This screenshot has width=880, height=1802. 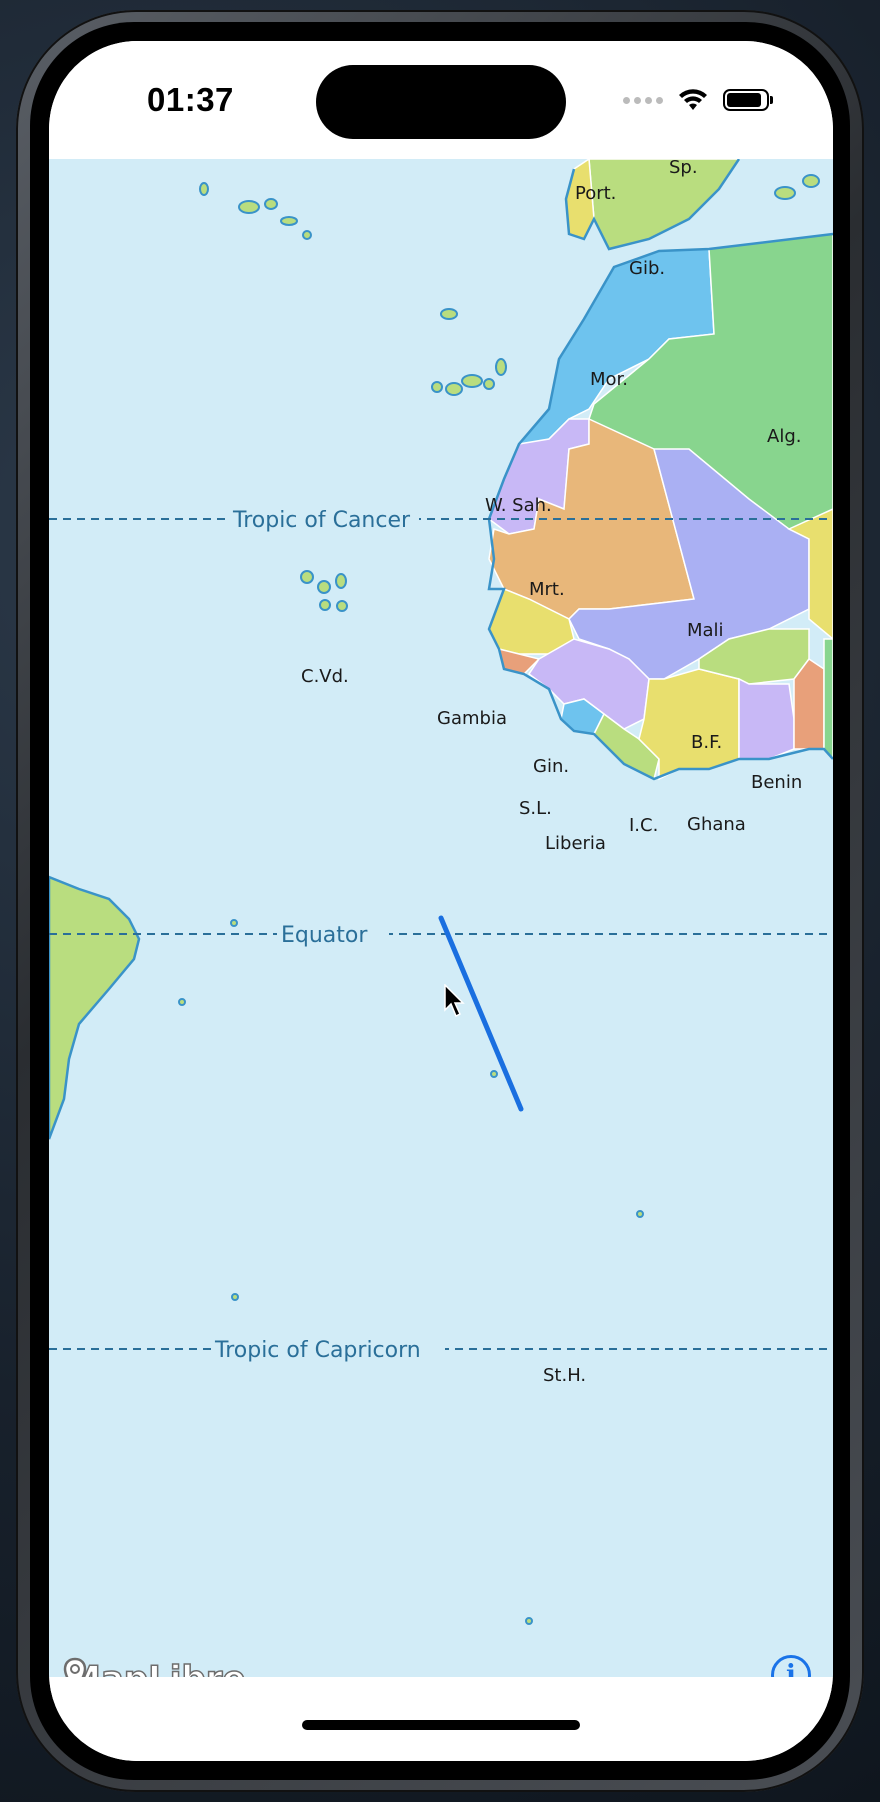 I want to click on label-benin: Benin, so click(x=776, y=782).